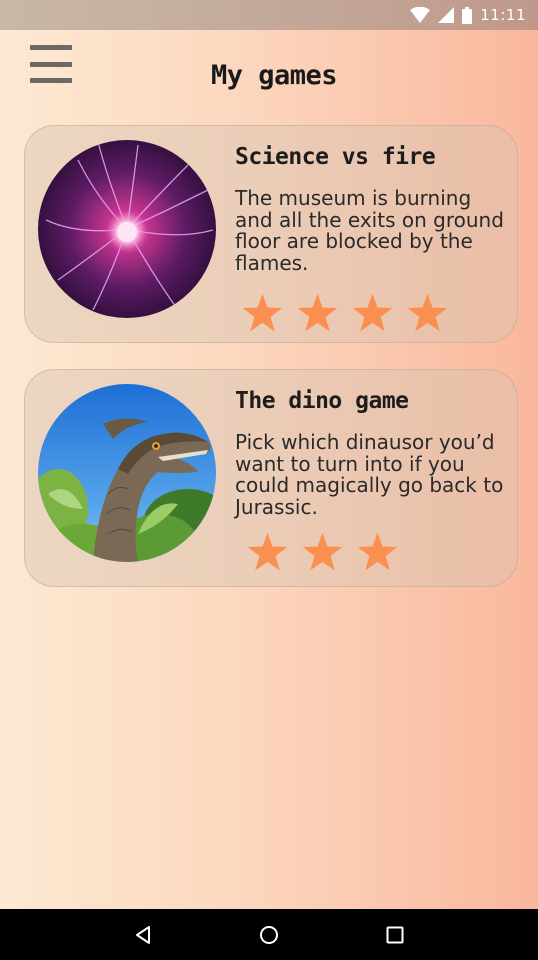  What do you see at coordinates (446, 15) in the screenshot?
I see `cell-signal-icon` at bounding box center [446, 15].